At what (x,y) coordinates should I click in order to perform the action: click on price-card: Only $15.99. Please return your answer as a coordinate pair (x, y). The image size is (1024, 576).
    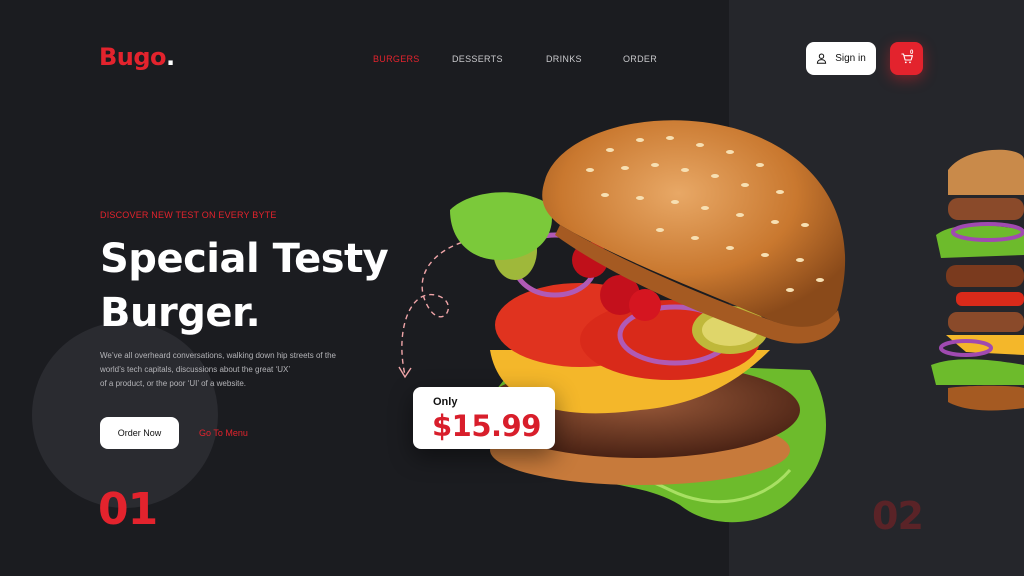
    Looking at the image, I should click on (484, 418).